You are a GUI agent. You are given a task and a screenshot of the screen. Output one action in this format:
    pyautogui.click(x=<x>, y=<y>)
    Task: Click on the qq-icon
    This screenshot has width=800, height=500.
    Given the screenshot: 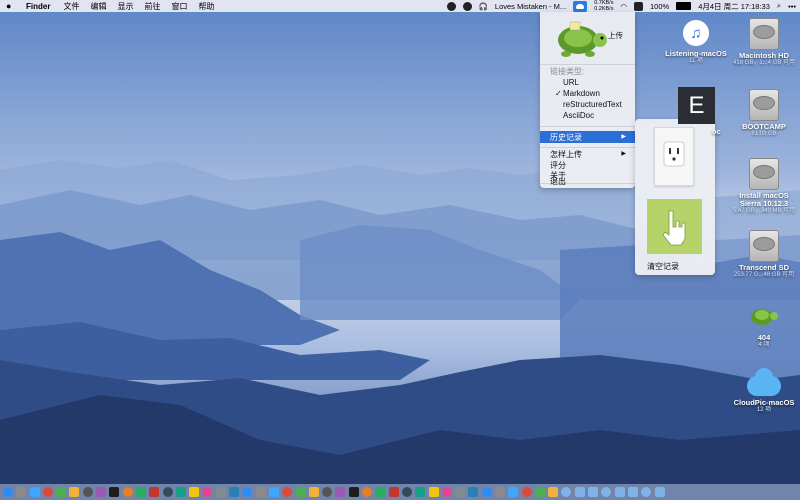 What is the action you would take?
    pyautogui.click(x=451, y=6)
    